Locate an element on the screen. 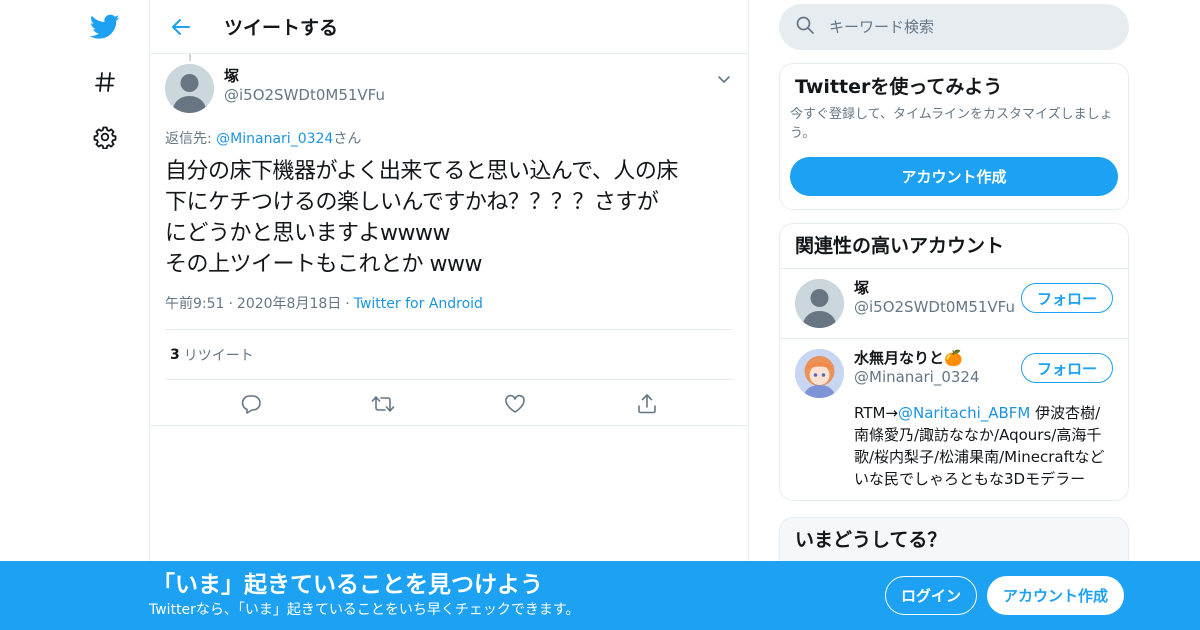 This screenshot has height=630, width=1200. reply-suffix: さん is located at coordinates (347, 139).